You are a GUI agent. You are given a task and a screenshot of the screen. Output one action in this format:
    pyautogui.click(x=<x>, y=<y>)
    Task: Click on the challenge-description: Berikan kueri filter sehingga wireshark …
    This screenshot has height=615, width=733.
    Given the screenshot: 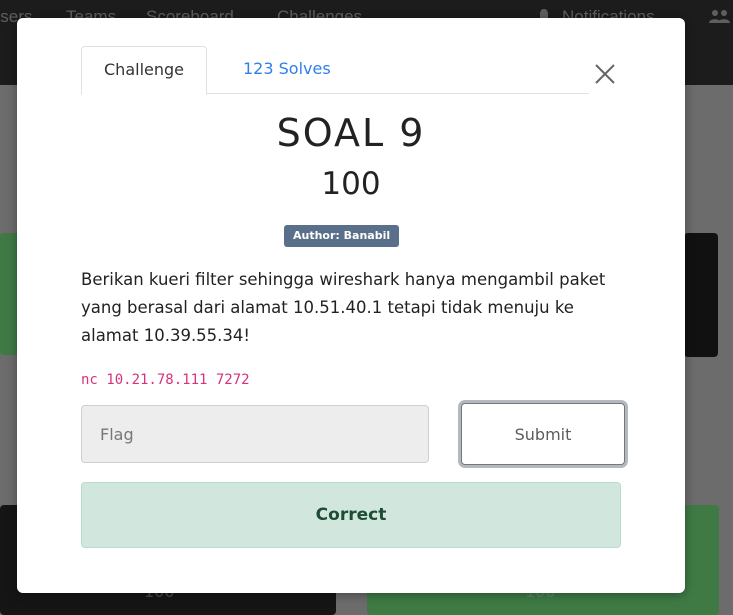 What is the action you would take?
    pyautogui.click(x=343, y=307)
    